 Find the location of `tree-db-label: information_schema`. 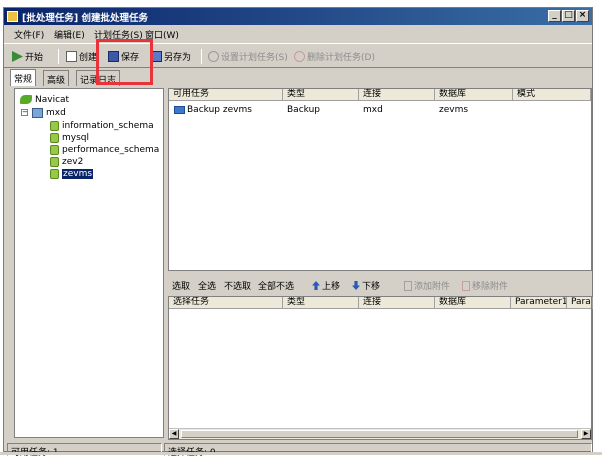

tree-db-label: information_schema is located at coordinates (108, 125).